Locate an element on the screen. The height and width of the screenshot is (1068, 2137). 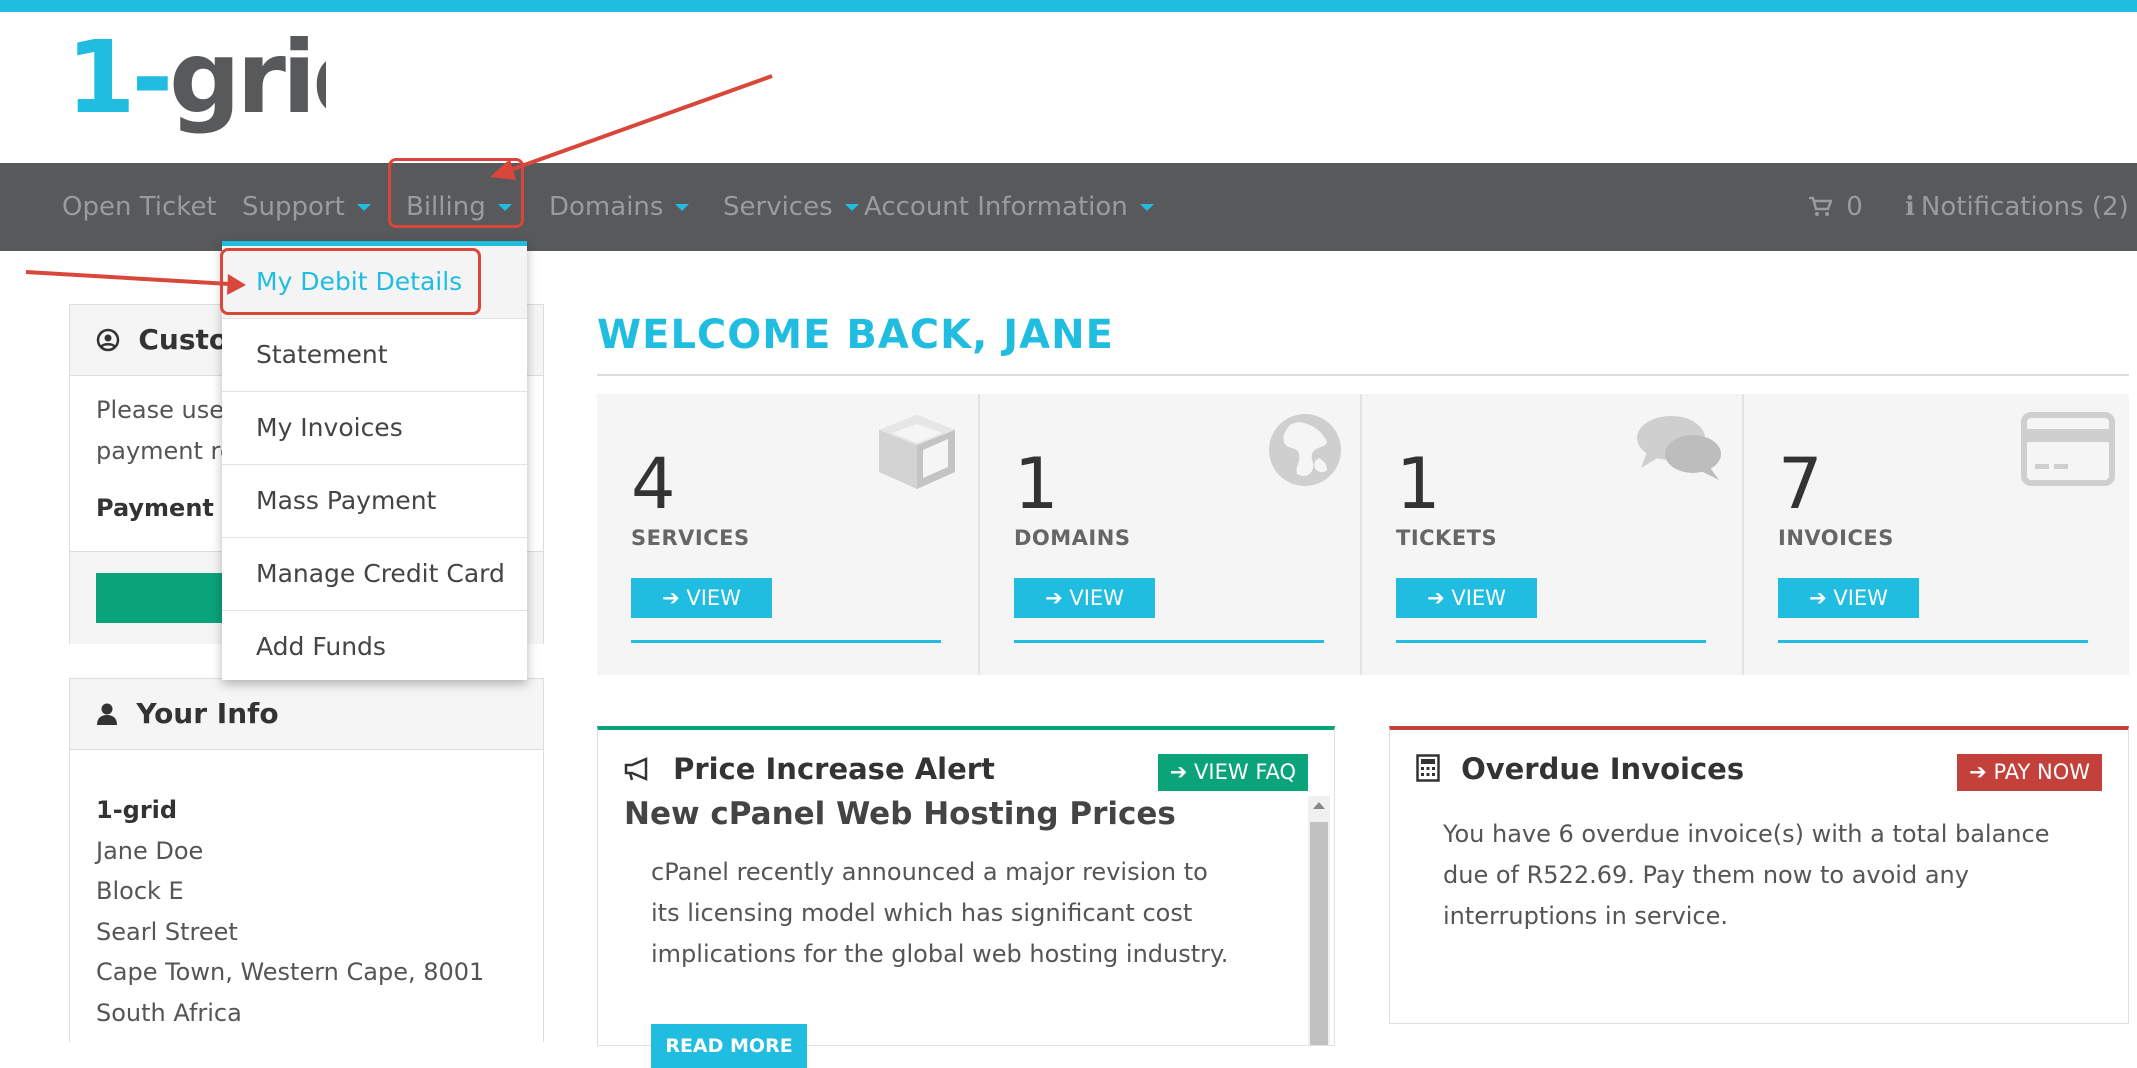
annotation-arrow-to-debit-details is located at coordinates (128, 278).